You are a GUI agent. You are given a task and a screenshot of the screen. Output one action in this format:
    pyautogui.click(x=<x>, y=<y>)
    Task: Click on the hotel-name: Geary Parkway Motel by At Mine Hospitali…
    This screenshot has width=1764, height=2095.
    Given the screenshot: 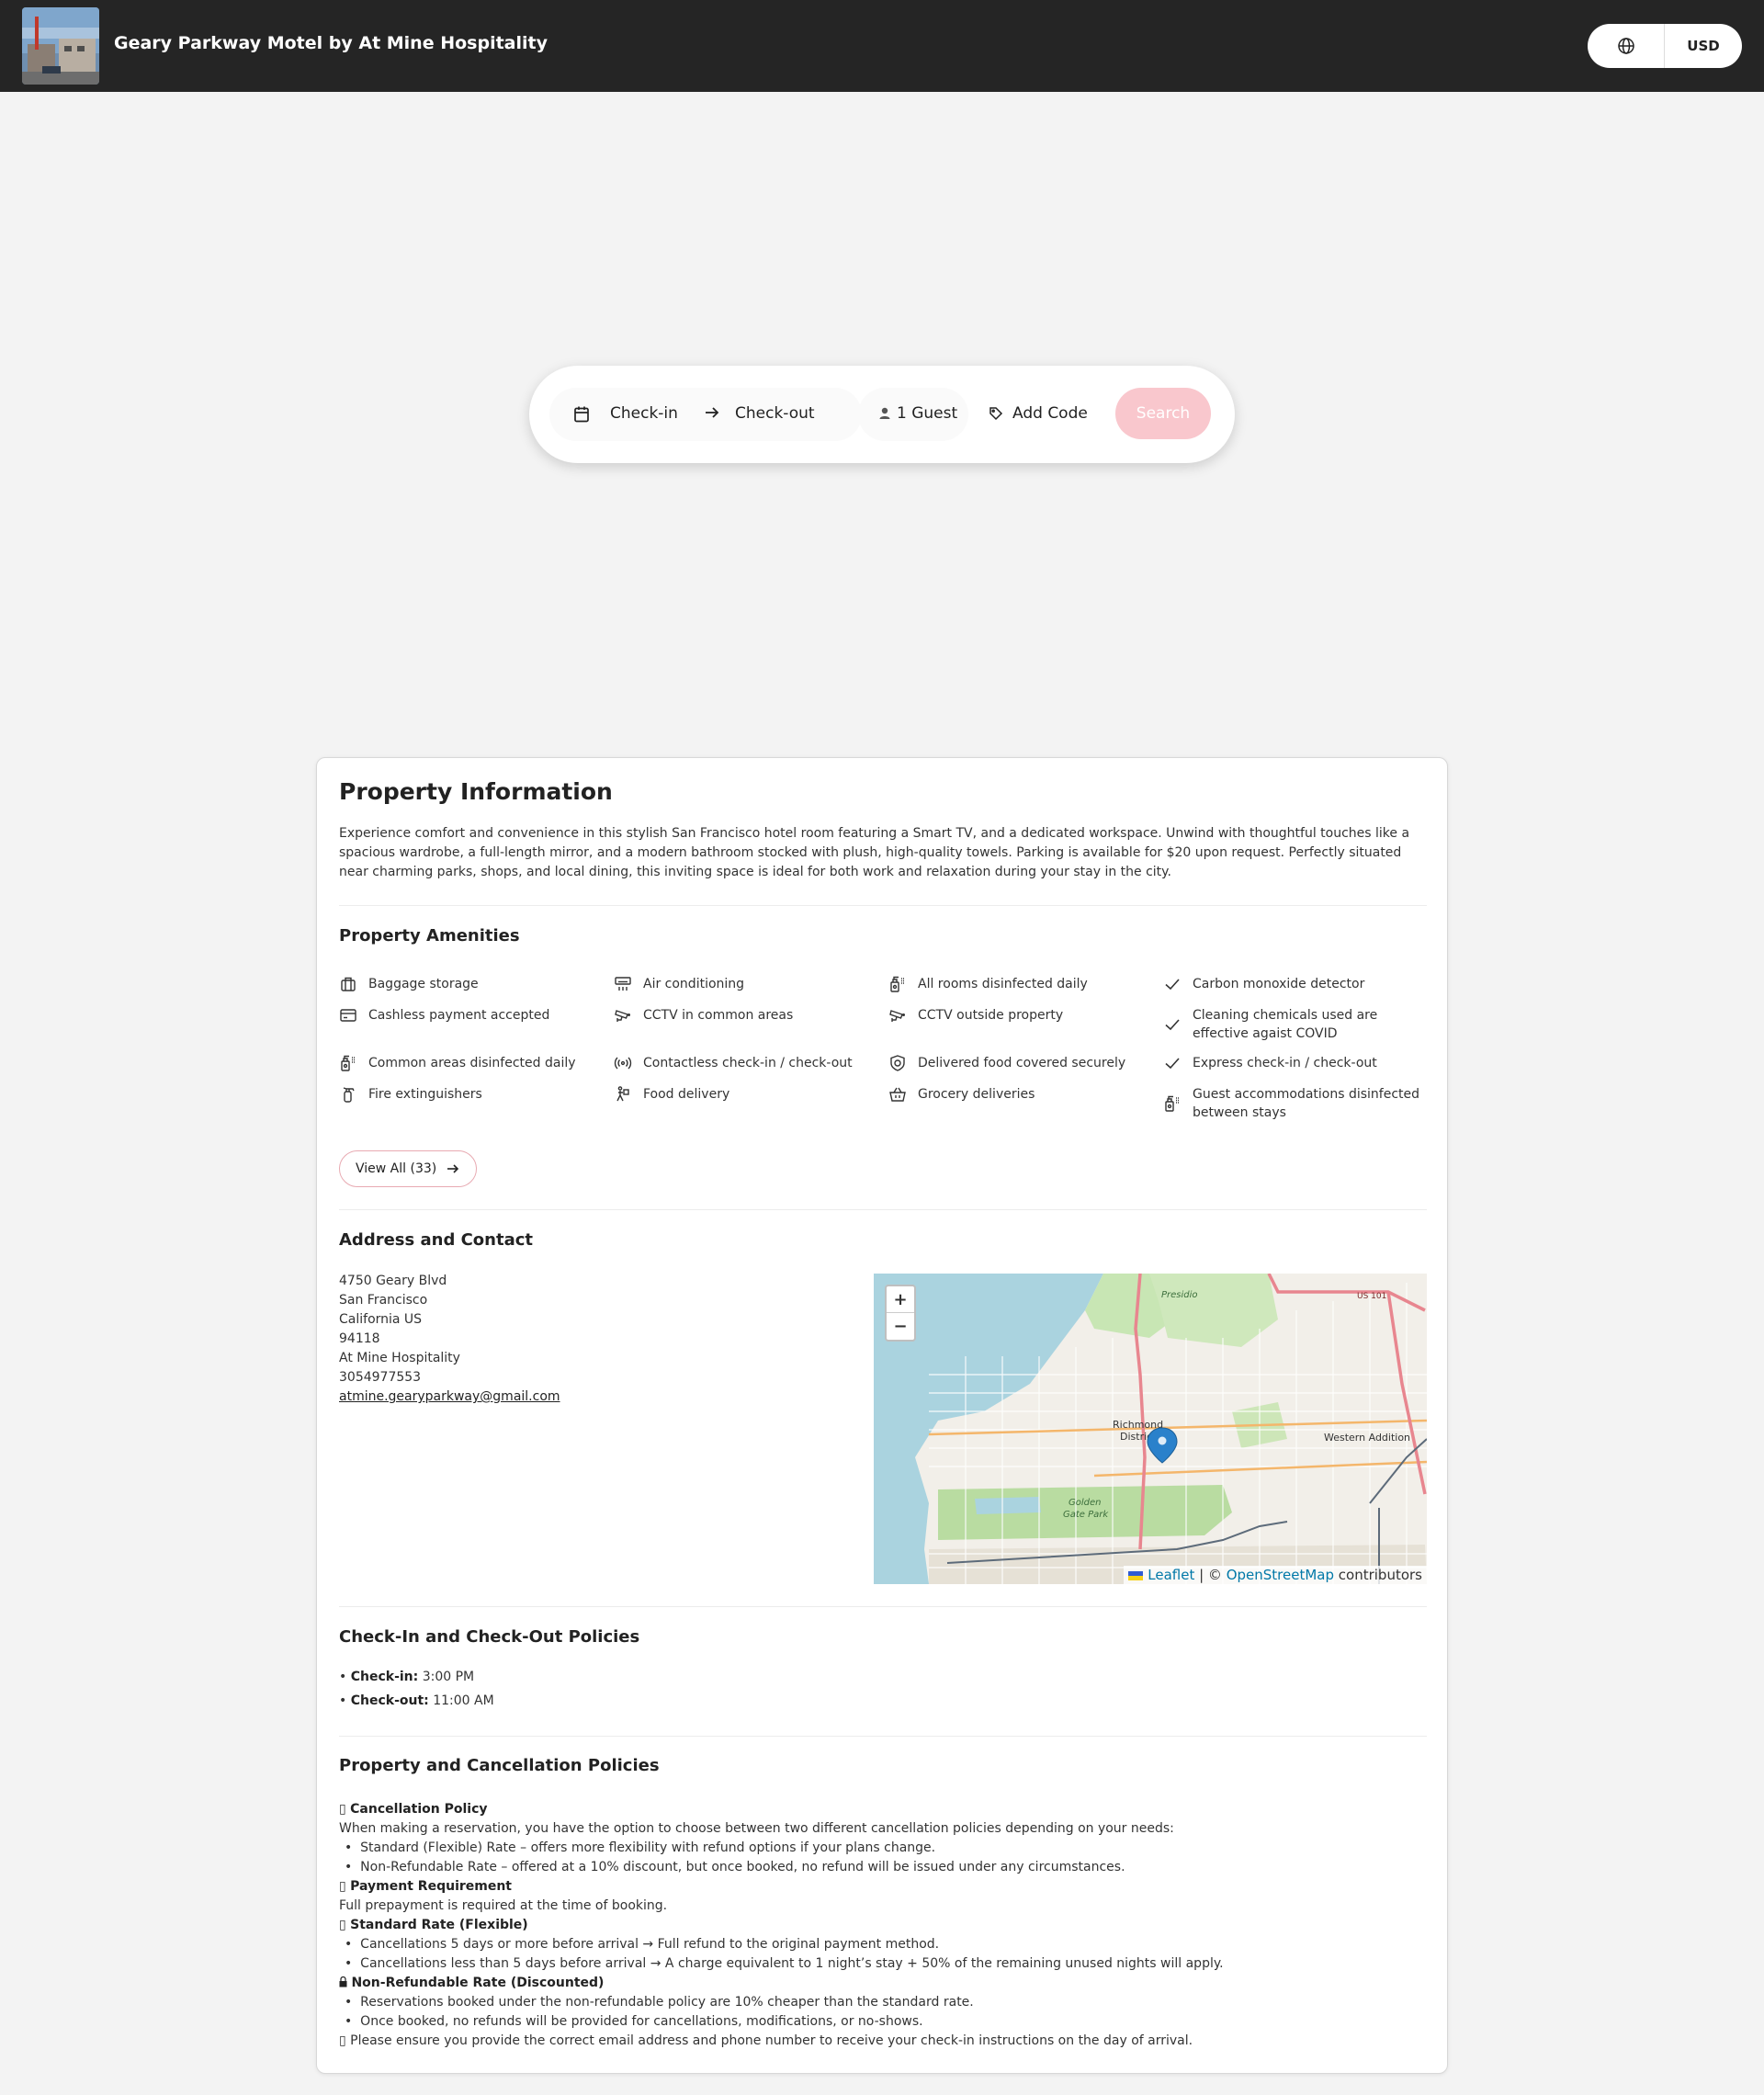 What is the action you would take?
    pyautogui.click(x=331, y=43)
    